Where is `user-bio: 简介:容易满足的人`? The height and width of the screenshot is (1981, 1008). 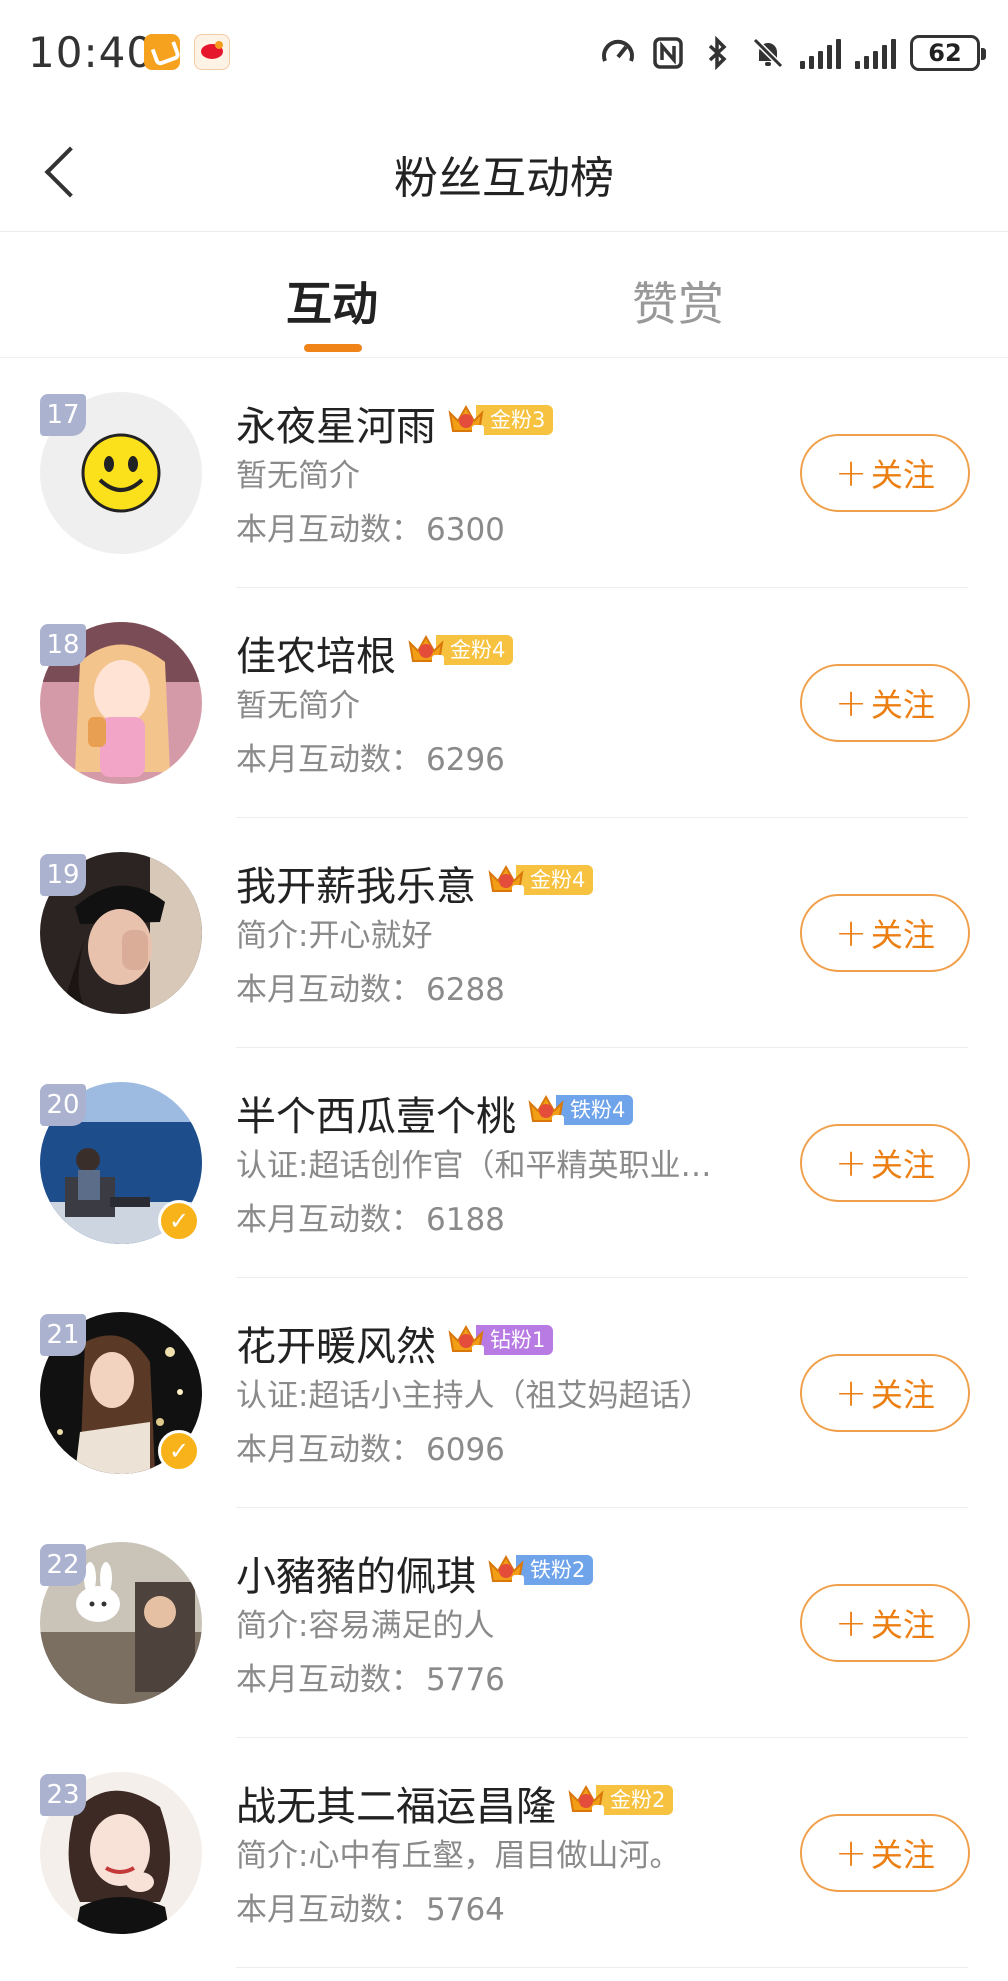
user-bio: 简介:容易满足的人 is located at coordinates (365, 1626).